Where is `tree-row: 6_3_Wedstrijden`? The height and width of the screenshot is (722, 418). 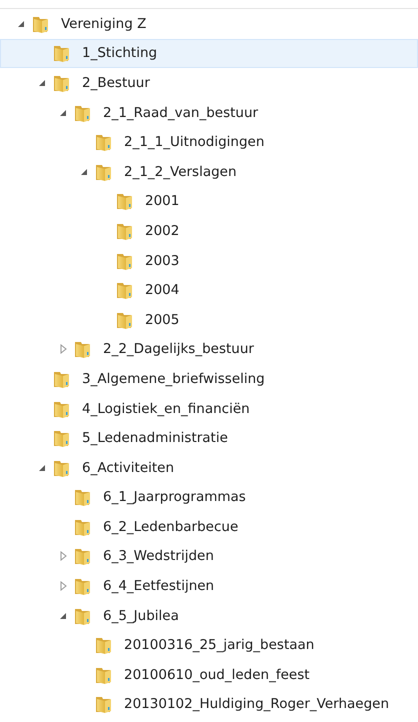 tree-row: 6_3_Wedstrijden is located at coordinates (209, 557).